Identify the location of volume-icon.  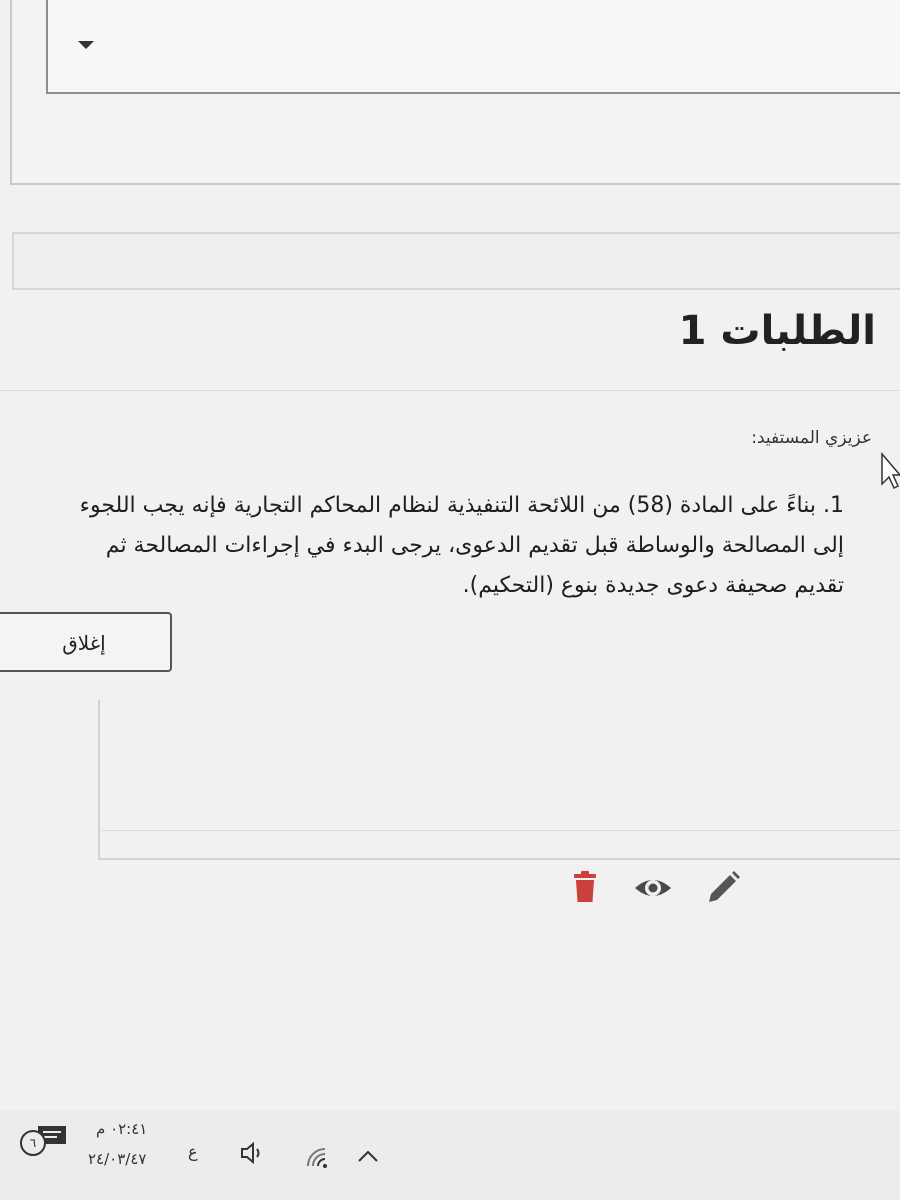
(253, 1154).